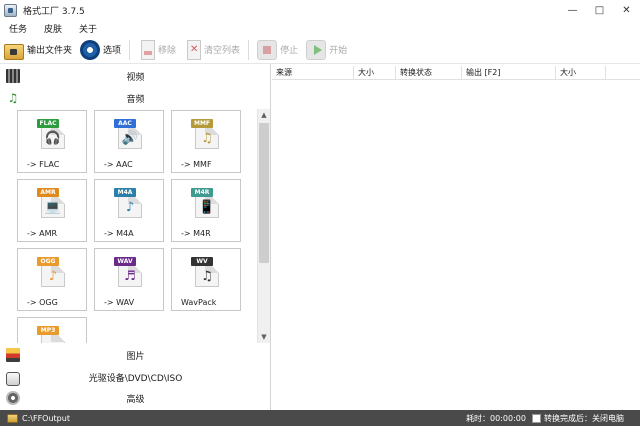  What do you see at coordinates (202, 192) in the screenshot?
I see `format-badge: M4R` at bounding box center [202, 192].